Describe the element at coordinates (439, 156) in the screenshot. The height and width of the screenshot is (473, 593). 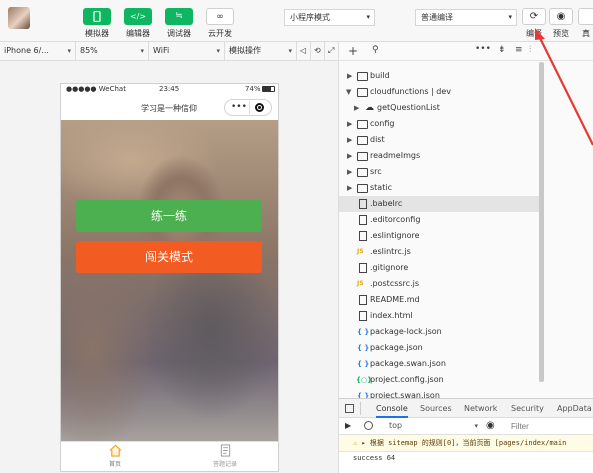
I see `file-tree-item: ▶ readmeImgs` at that location.